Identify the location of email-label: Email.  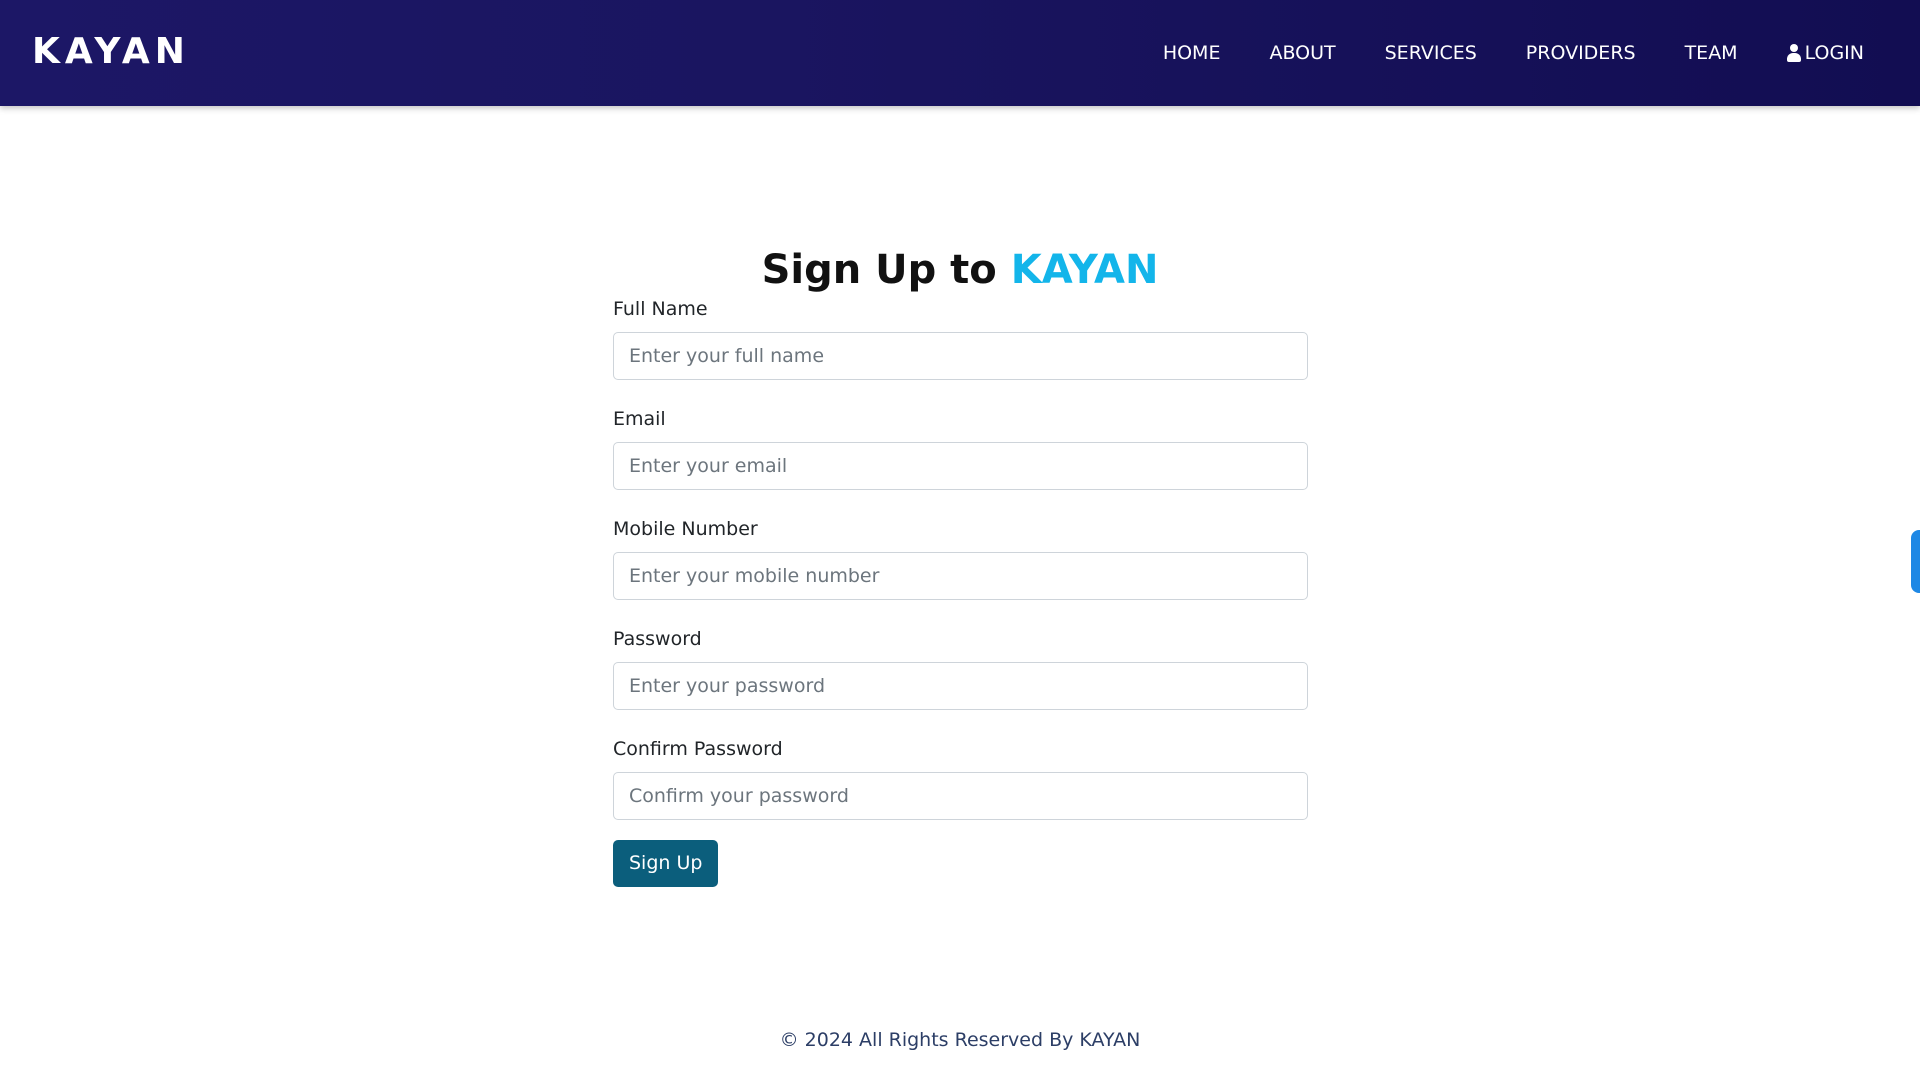
(639, 419).